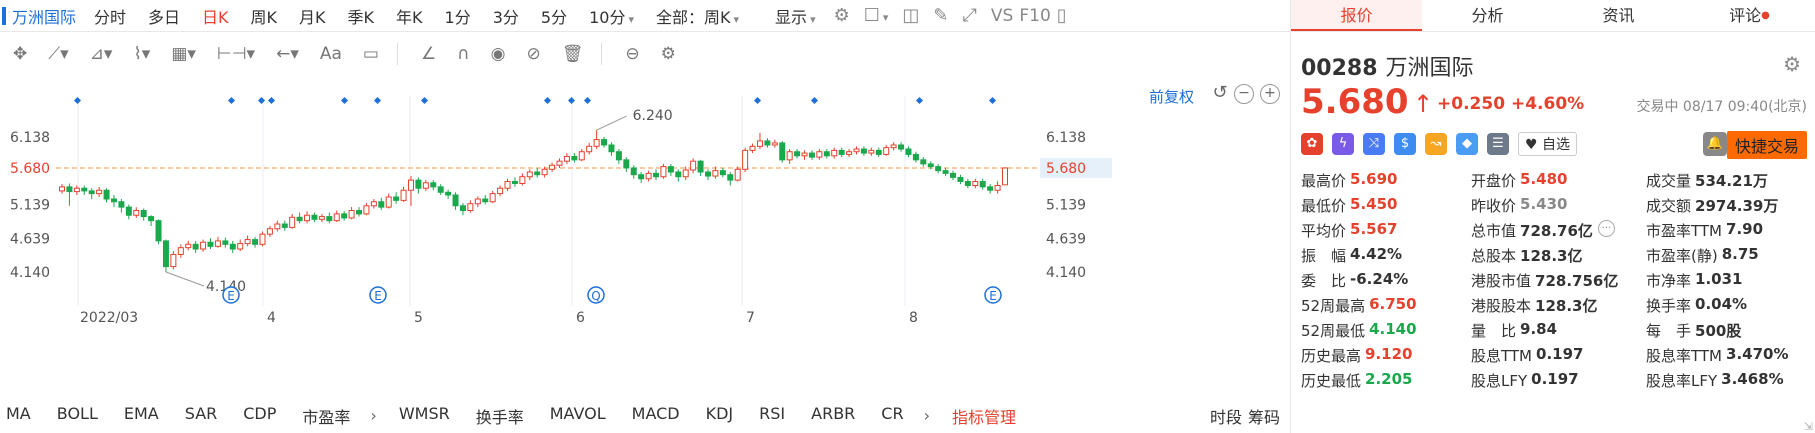 Image resolution: width=1815 pixels, height=433 pixels. I want to click on reset-icon: ↺, so click(1220, 94).